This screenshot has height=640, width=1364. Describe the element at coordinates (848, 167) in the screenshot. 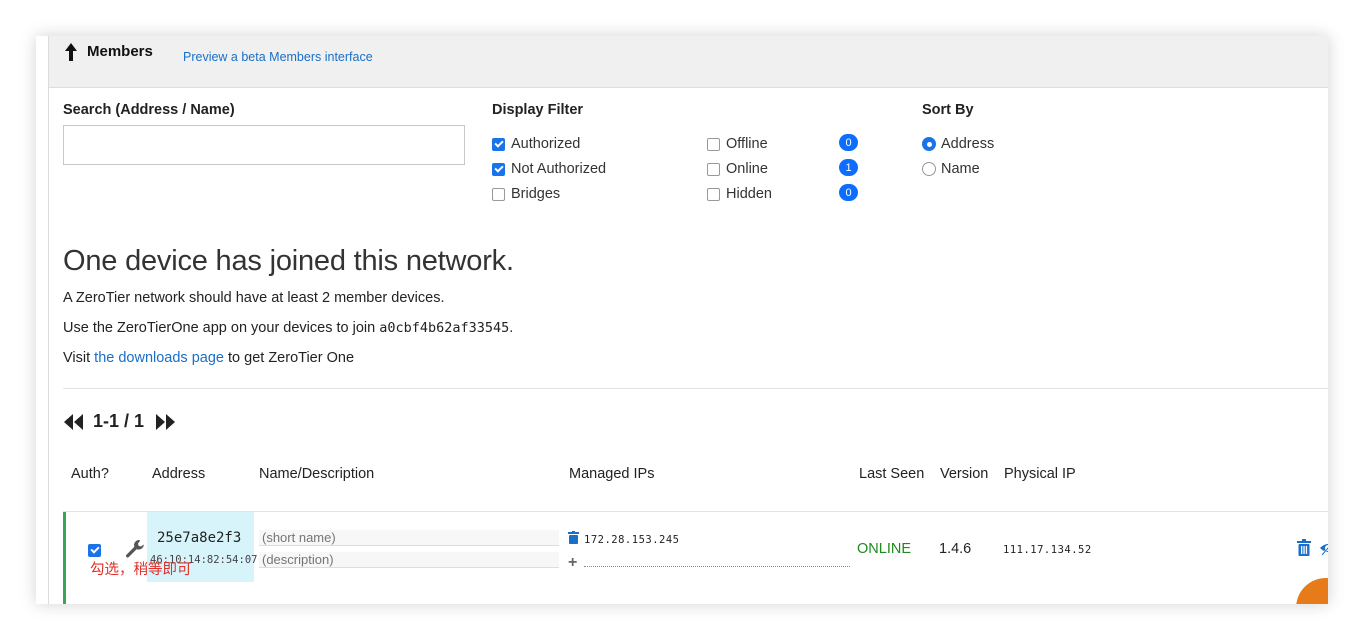

I see `online-count-badge: 1` at that location.